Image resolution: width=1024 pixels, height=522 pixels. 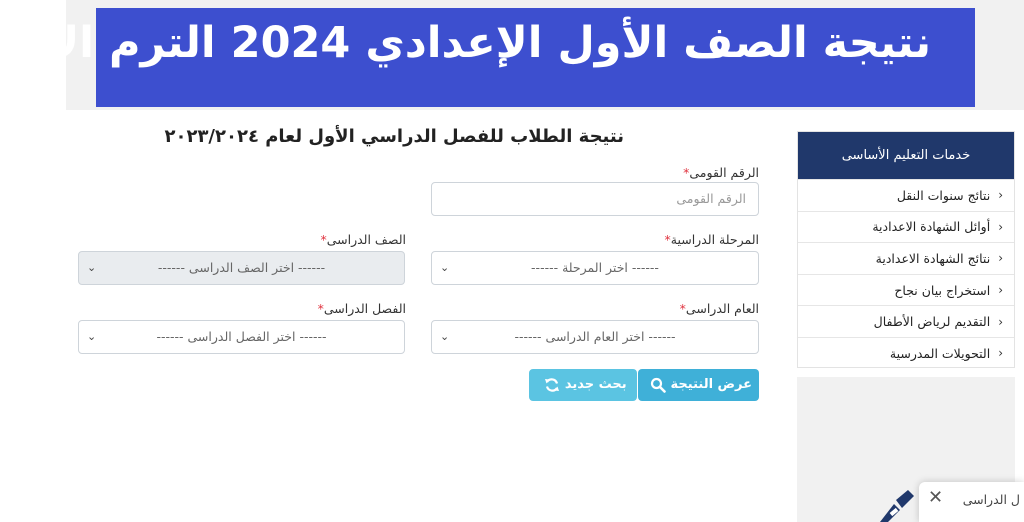 I want to click on grade-label: الصف الدراسى*, so click(x=363, y=239).